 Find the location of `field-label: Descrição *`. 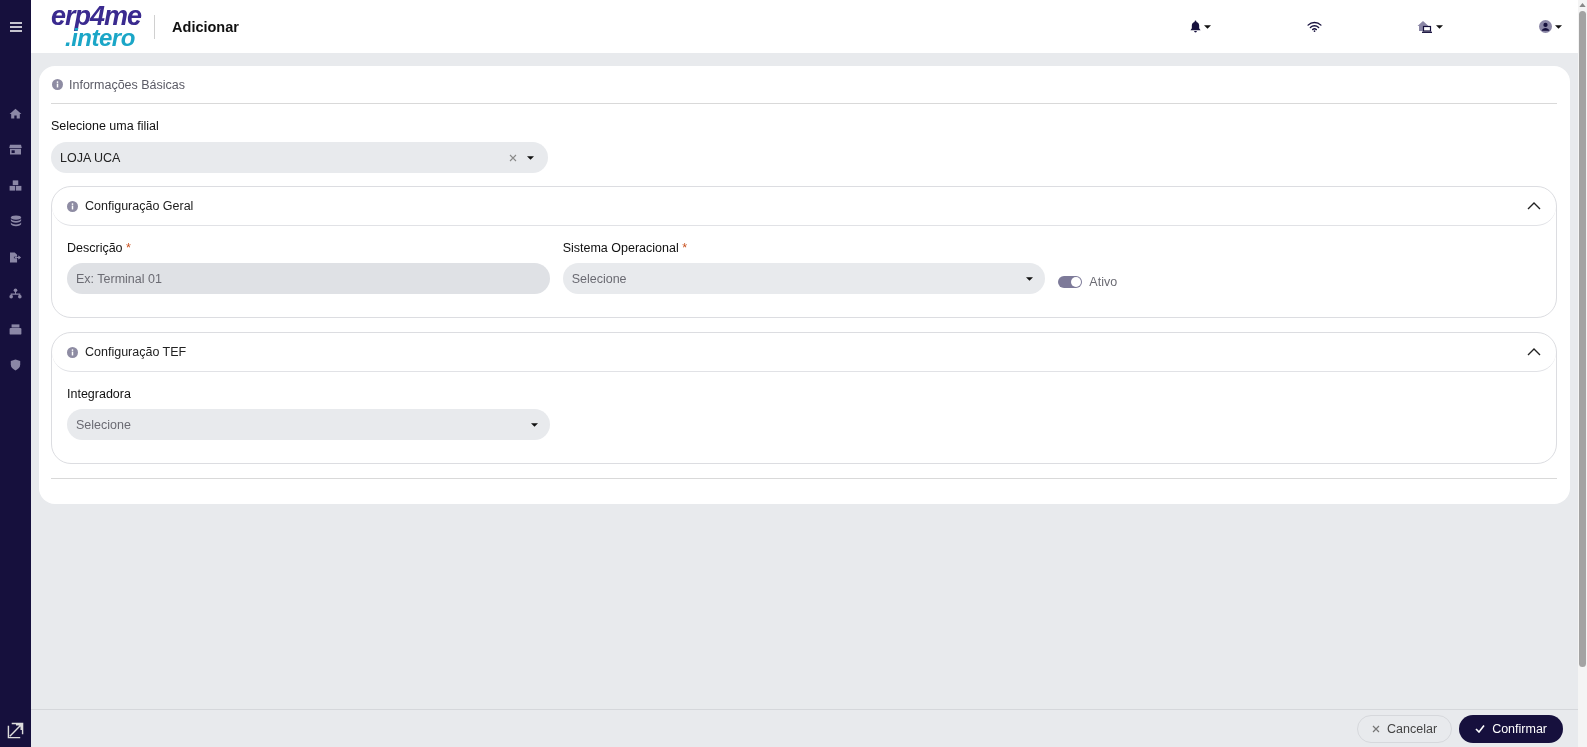

field-label: Descrição * is located at coordinates (99, 248).